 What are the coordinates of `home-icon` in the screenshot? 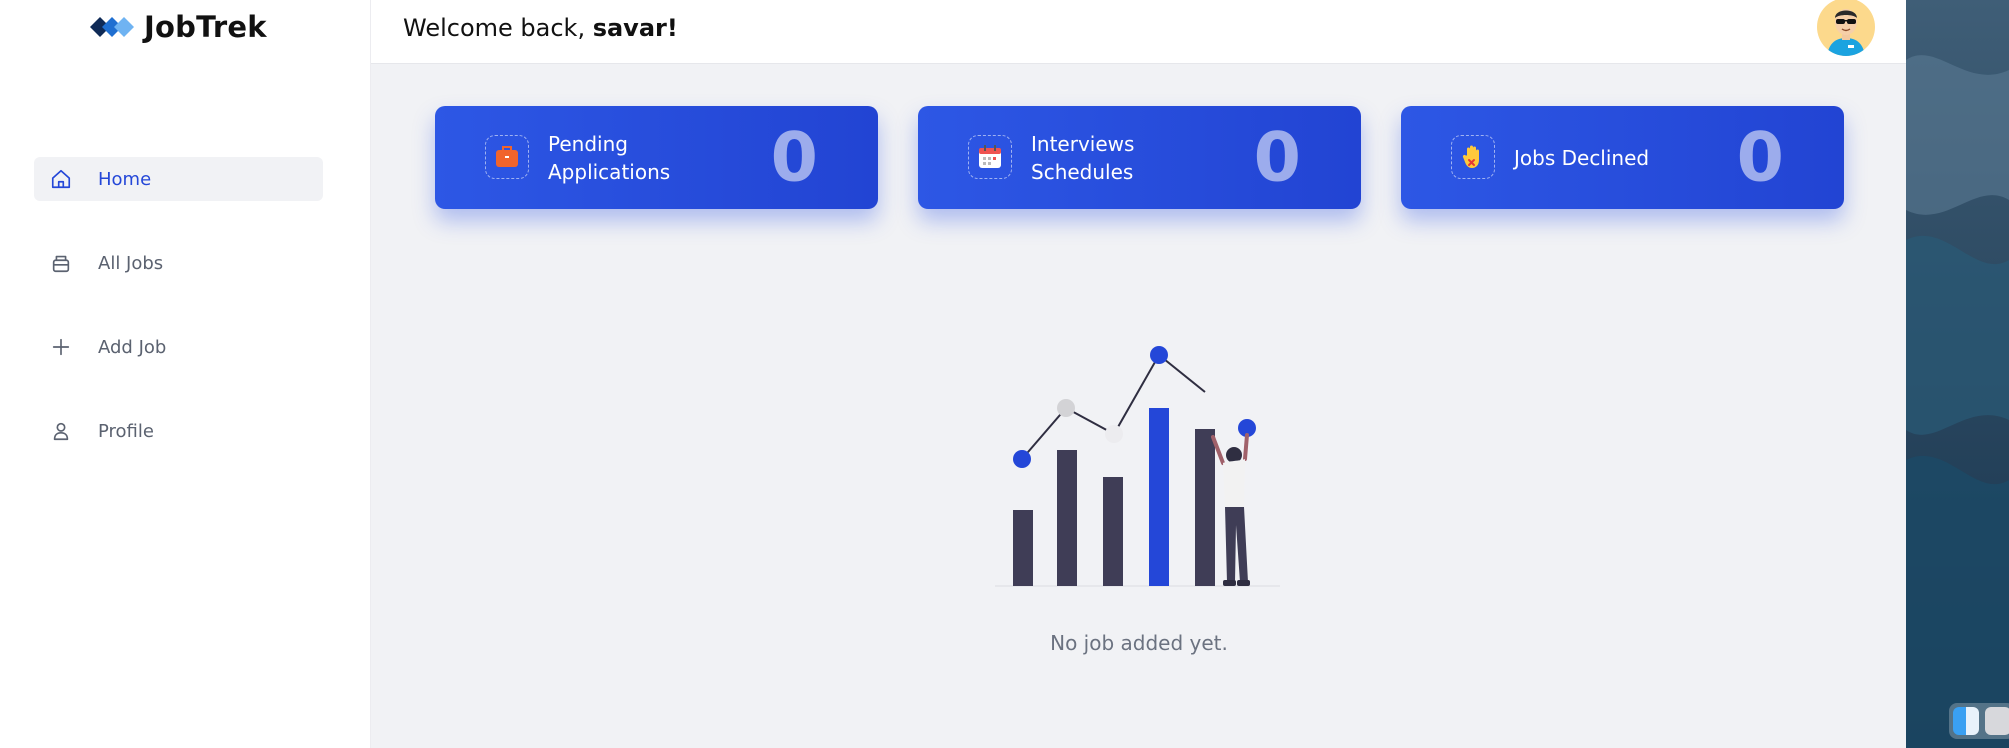 It's located at (61, 179).